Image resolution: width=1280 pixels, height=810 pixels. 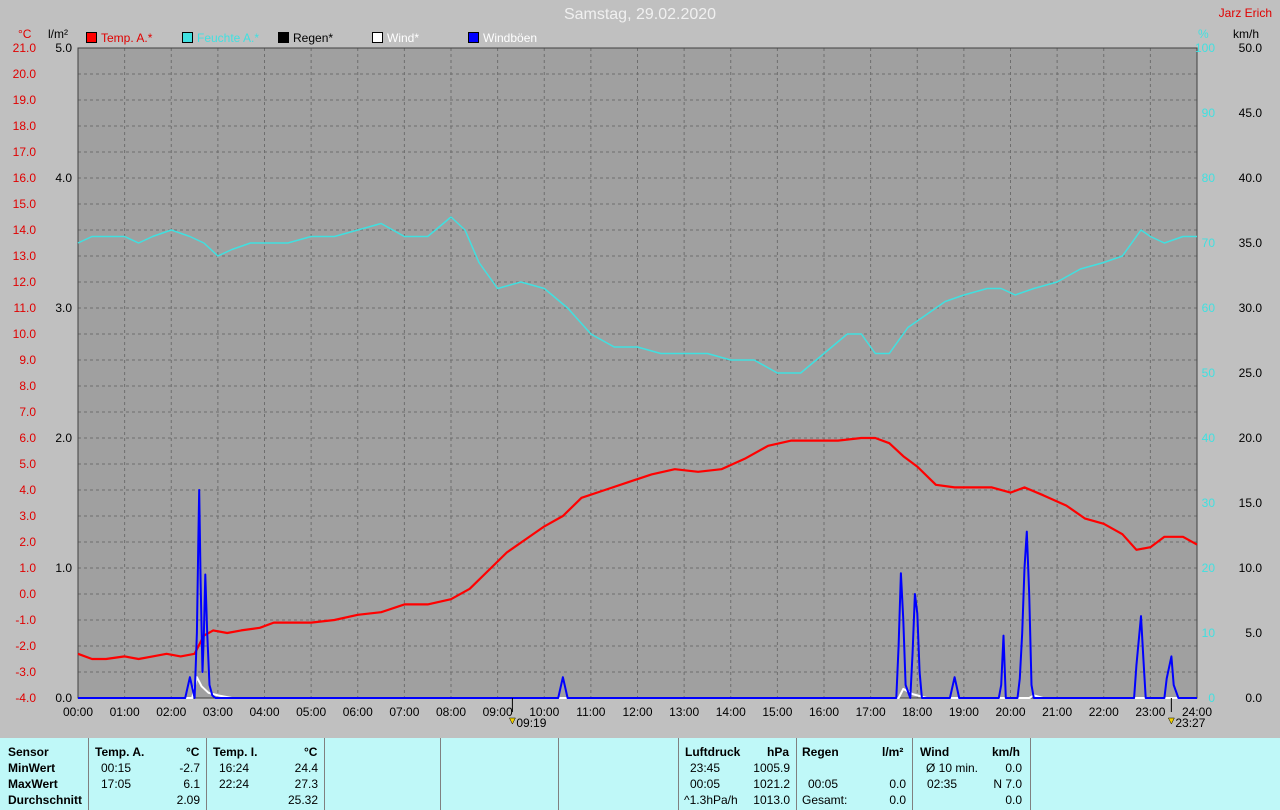 I want to click on x-tick-label: 19:00, so click(x=964, y=712).